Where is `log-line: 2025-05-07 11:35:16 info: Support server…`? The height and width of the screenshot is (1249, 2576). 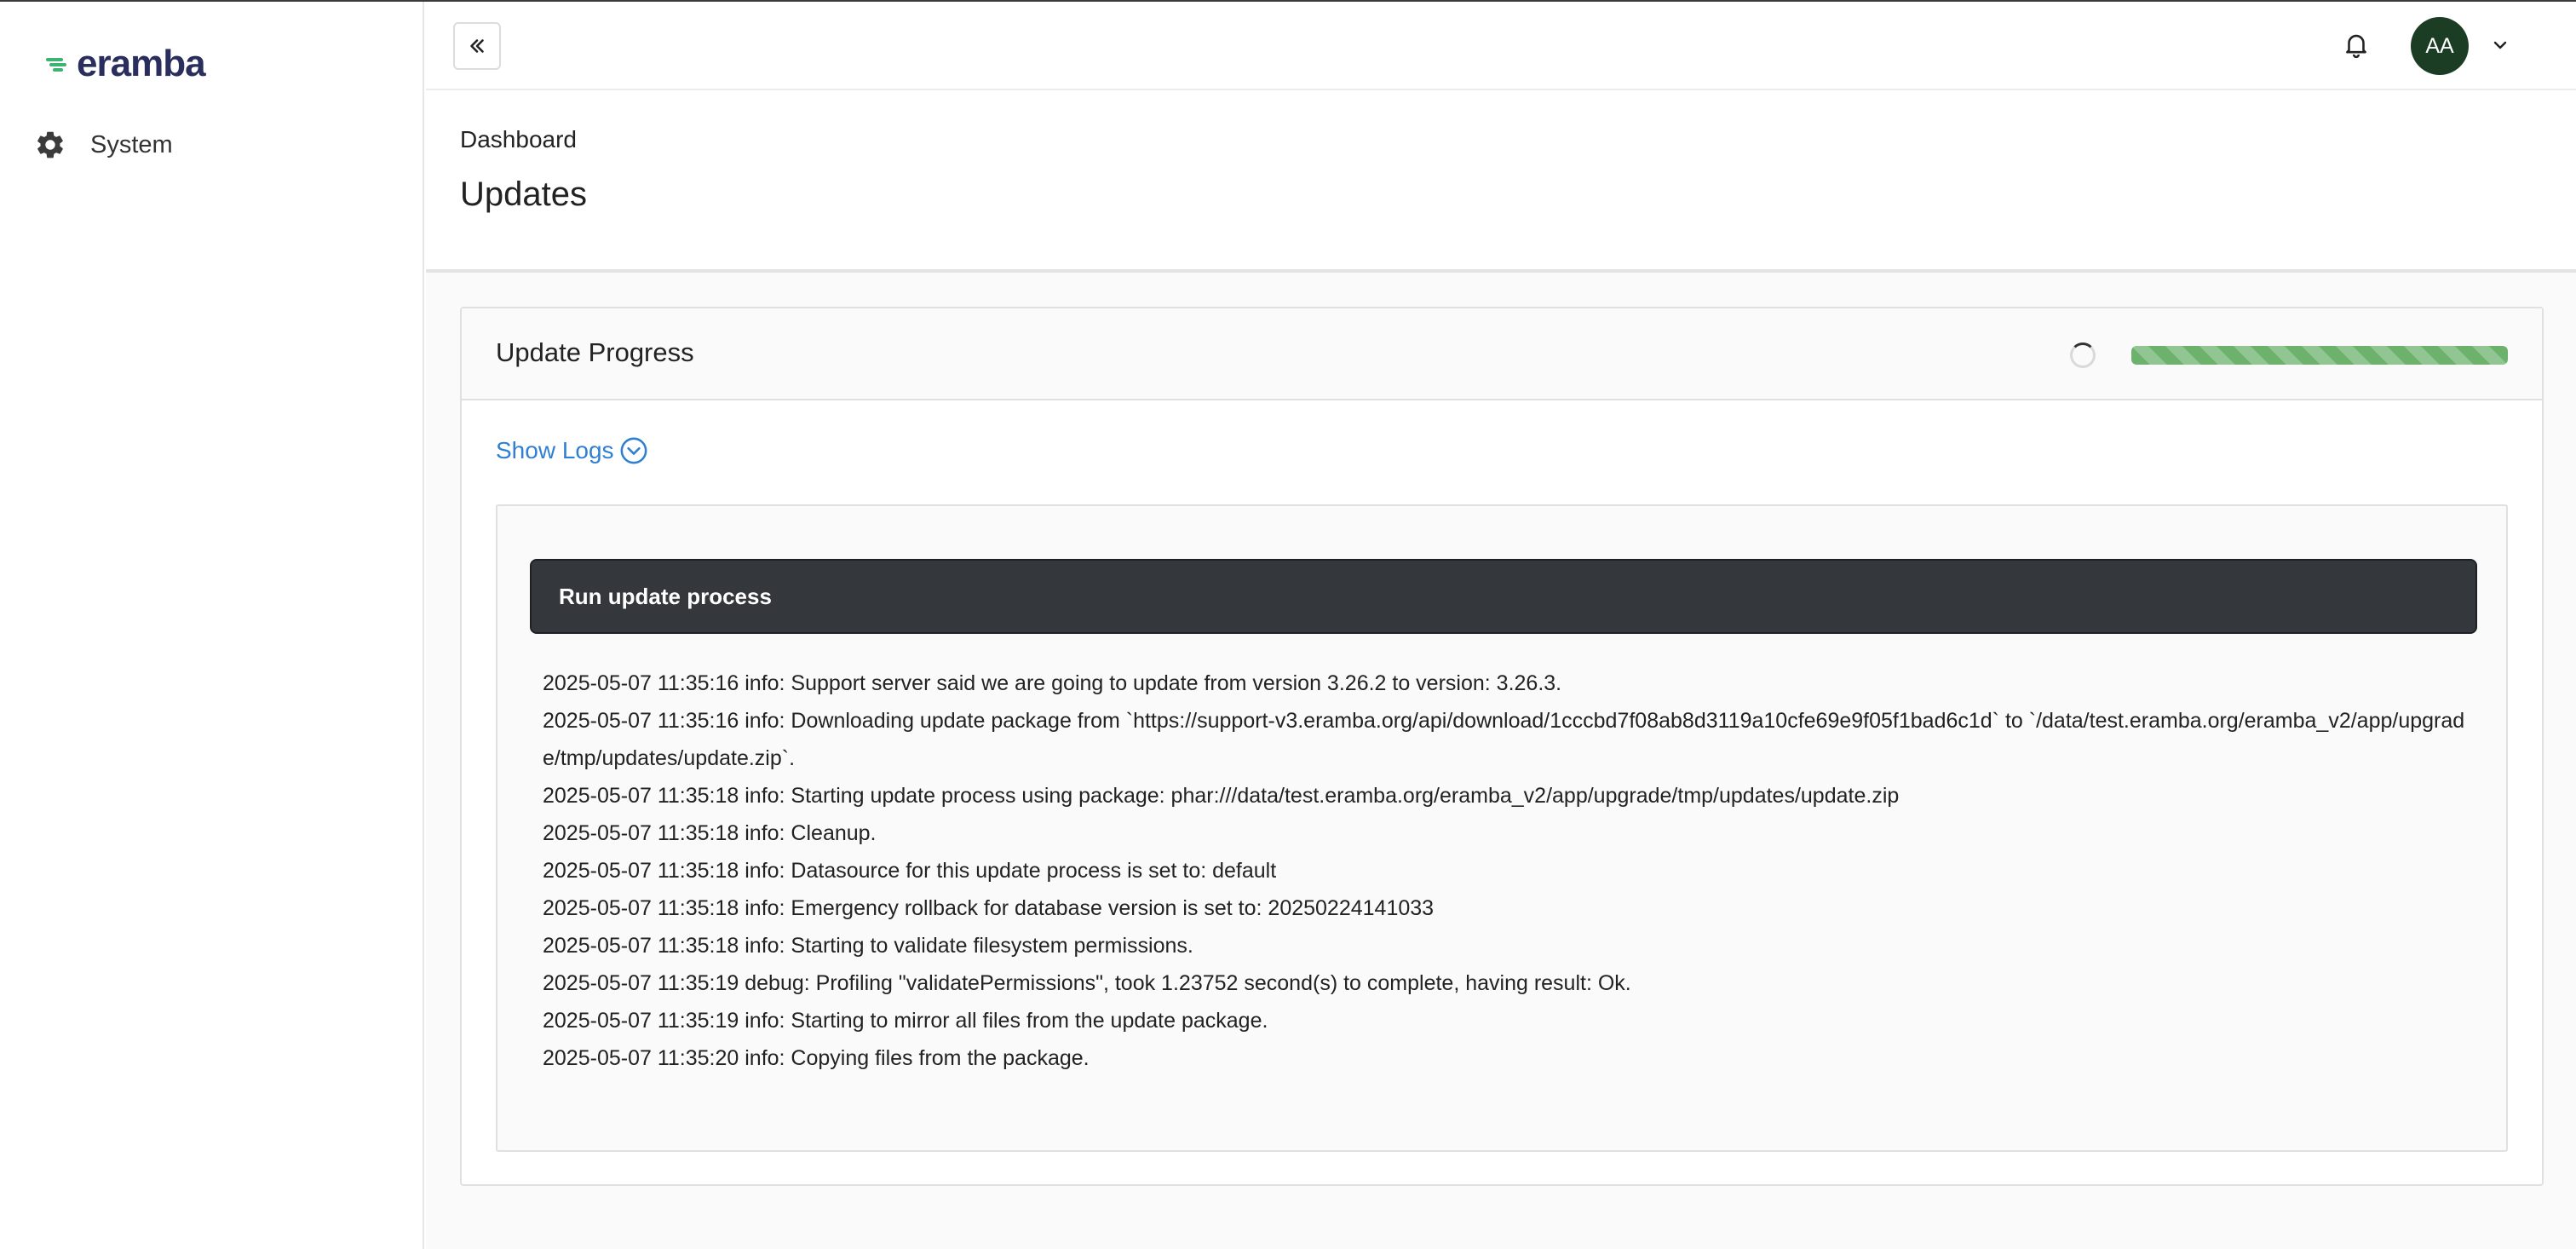
log-line: 2025-05-07 11:35:16 info: Support server… is located at coordinates (1053, 683).